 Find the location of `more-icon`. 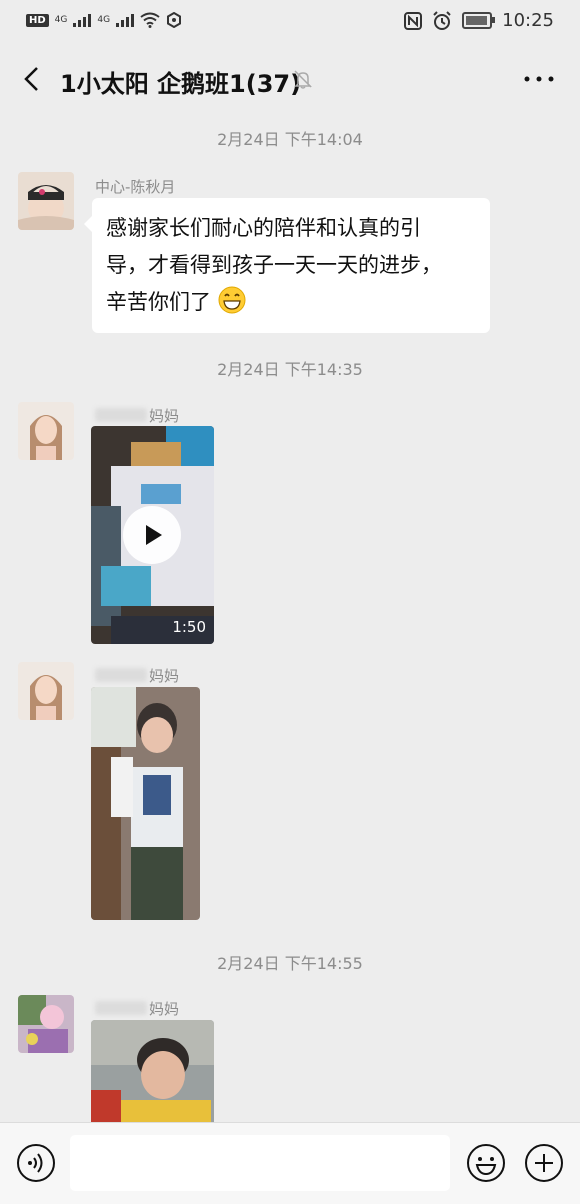

more-icon is located at coordinates (539, 79).